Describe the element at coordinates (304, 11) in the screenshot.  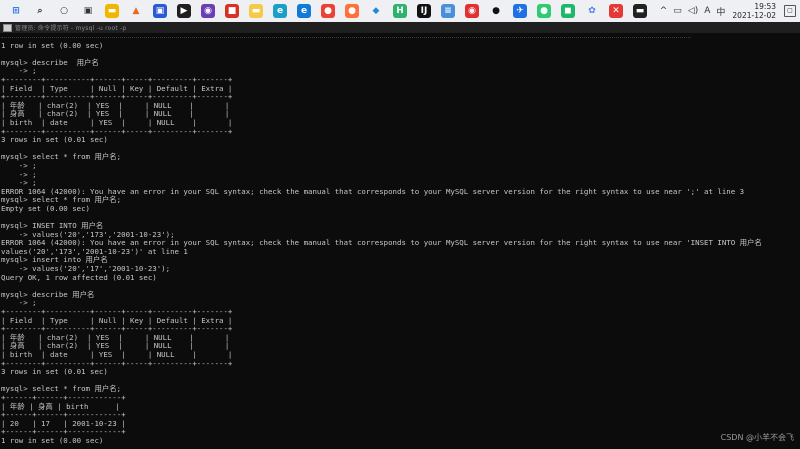
I see `edge-chromium-icon: e` at that location.